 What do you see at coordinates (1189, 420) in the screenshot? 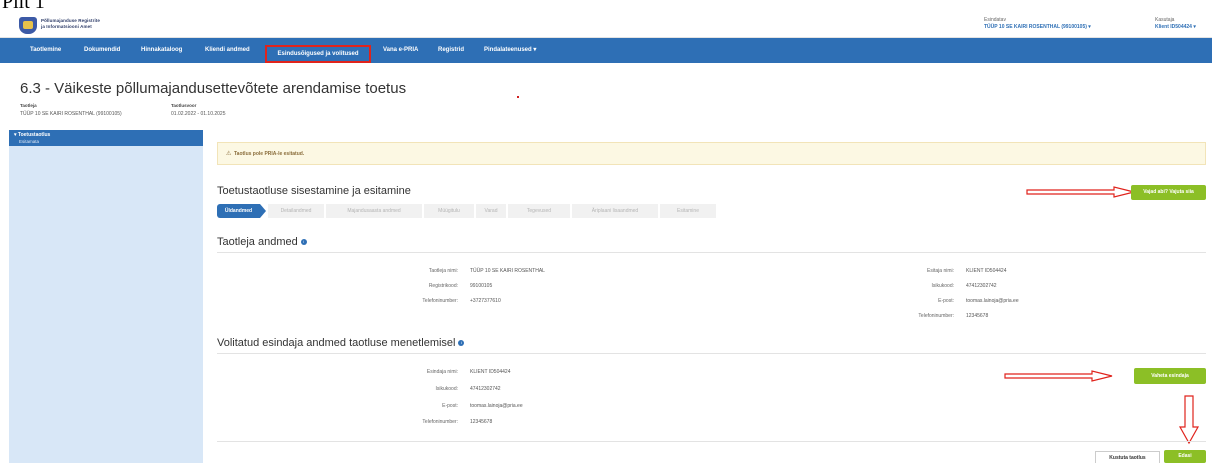
I see `red-arrow-down-icon` at bounding box center [1189, 420].